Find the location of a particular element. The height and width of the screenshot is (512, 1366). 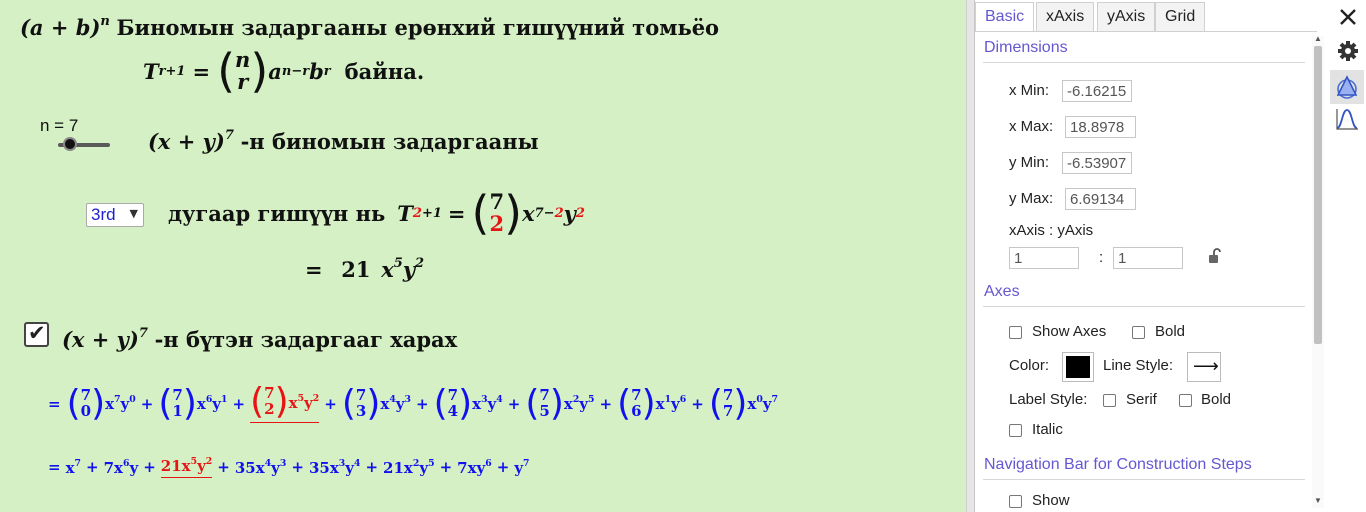

serif-checkbox is located at coordinates (1109, 400).